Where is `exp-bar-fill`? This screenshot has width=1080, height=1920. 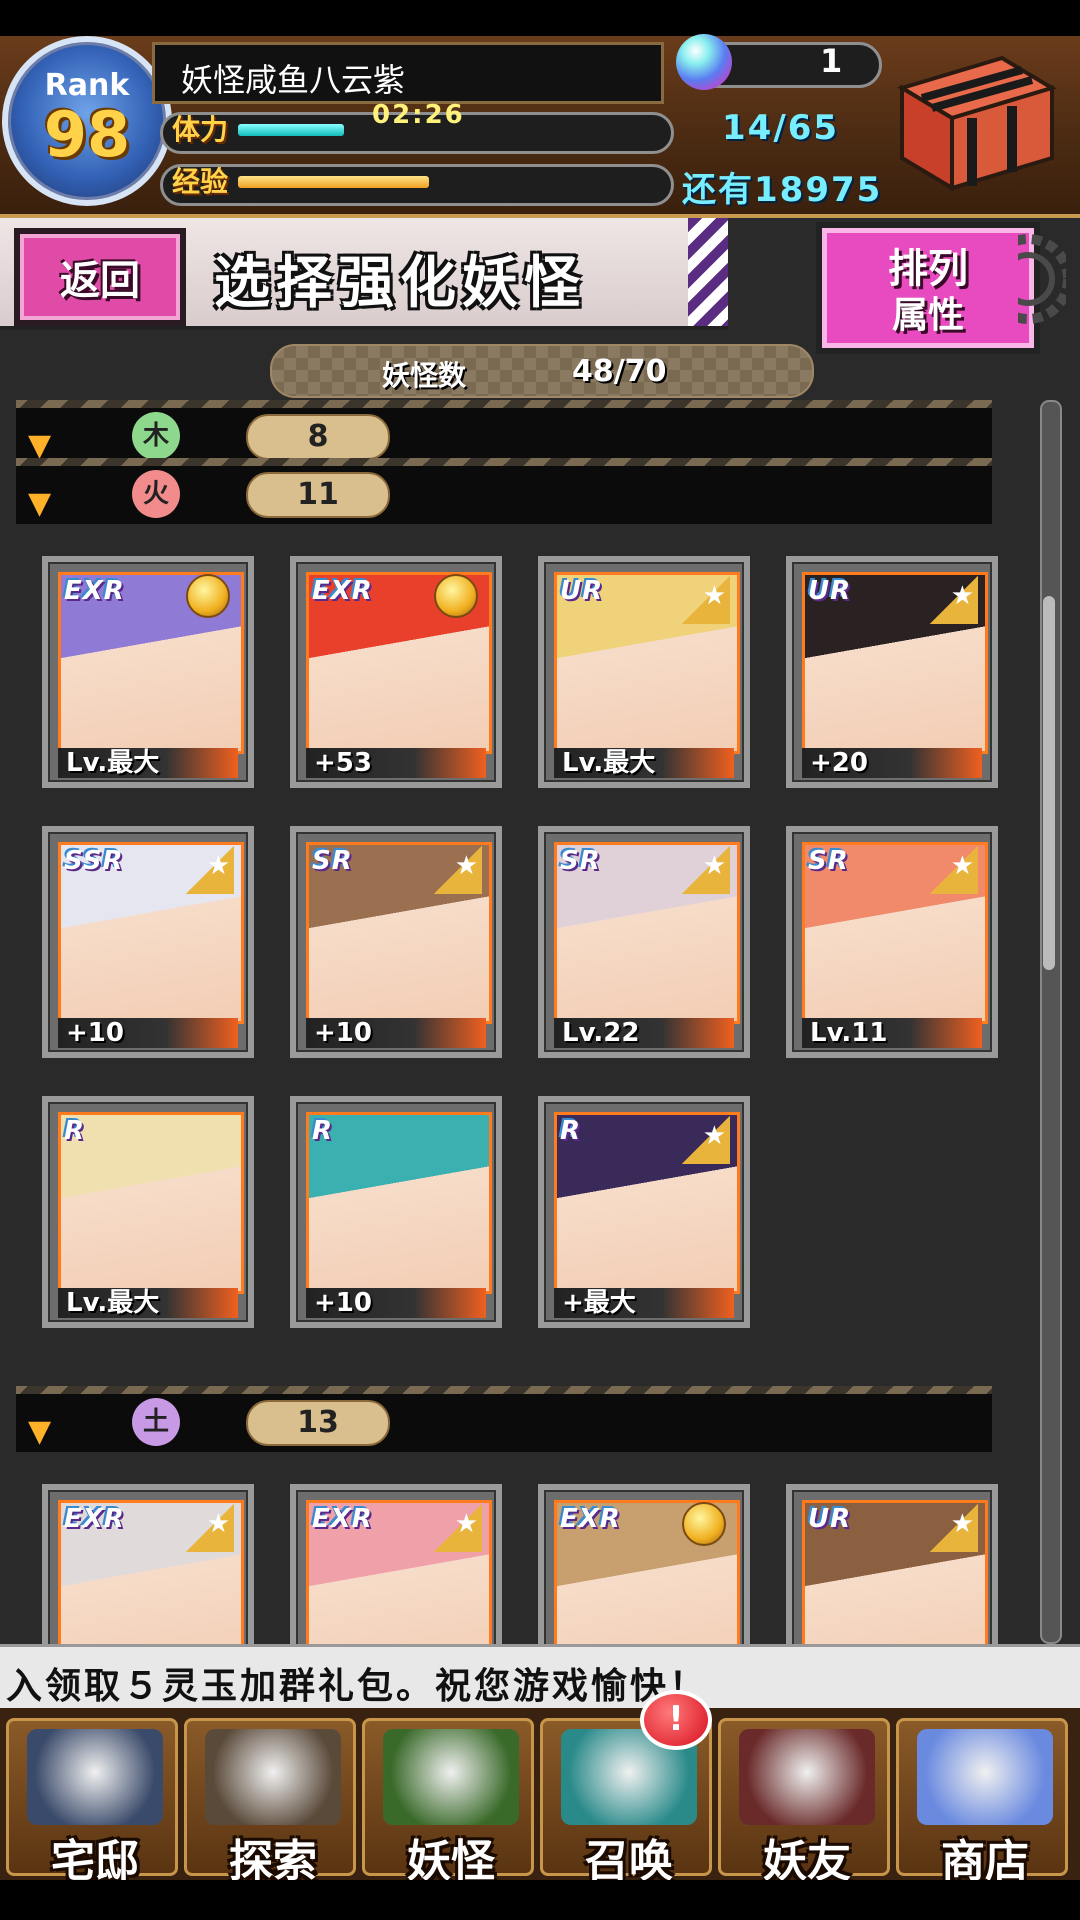
exp-bar-fill is located at coordinates (333, 182).